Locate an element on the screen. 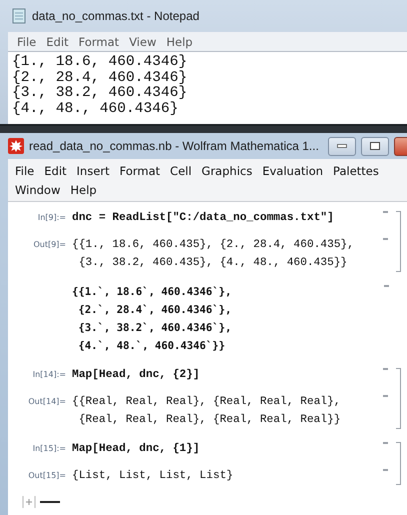  cell-label: Out[15]= is located at coordinates (47, 475).